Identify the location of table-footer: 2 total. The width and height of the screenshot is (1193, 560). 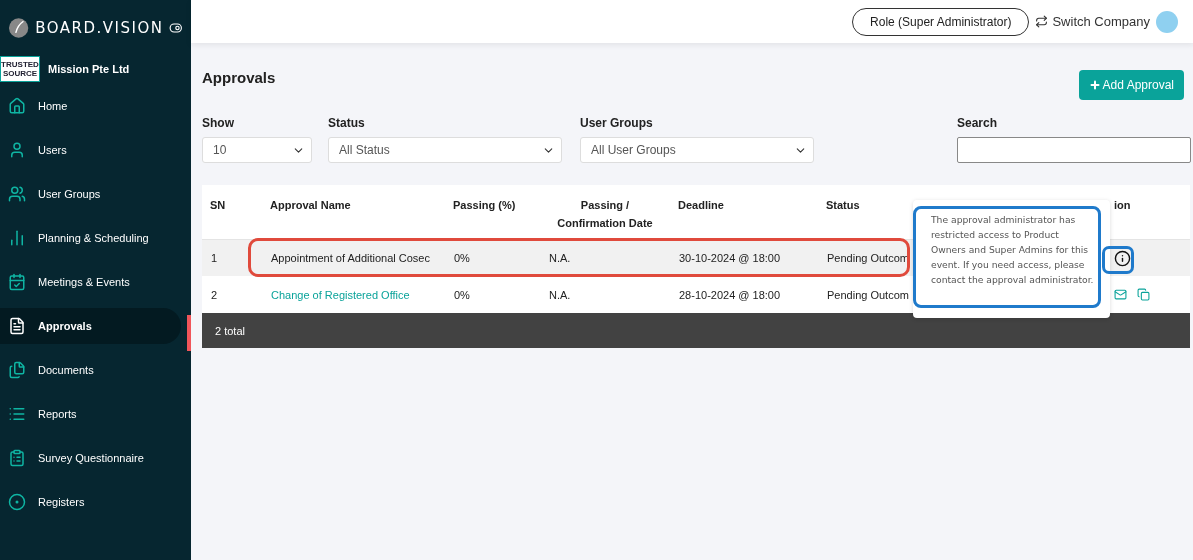
(696, 330).